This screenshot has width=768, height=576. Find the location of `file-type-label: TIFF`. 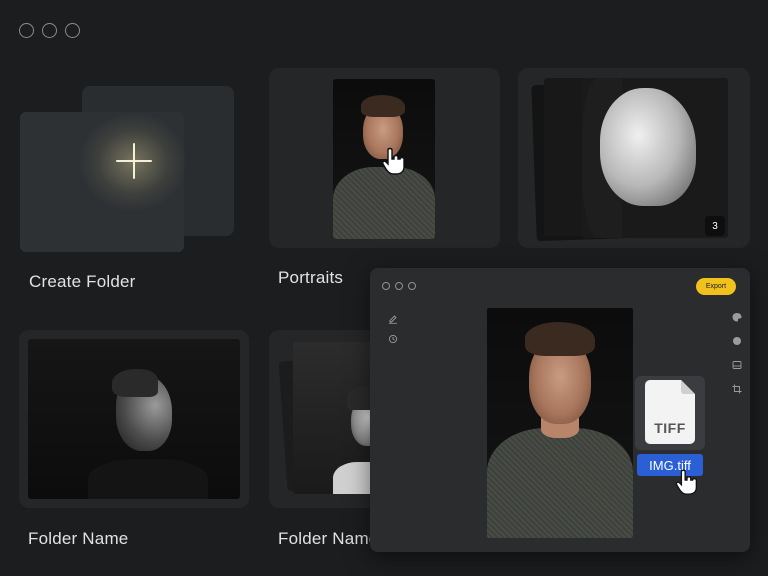

file-type-label: TIFF is located at coordinates (670, 428).